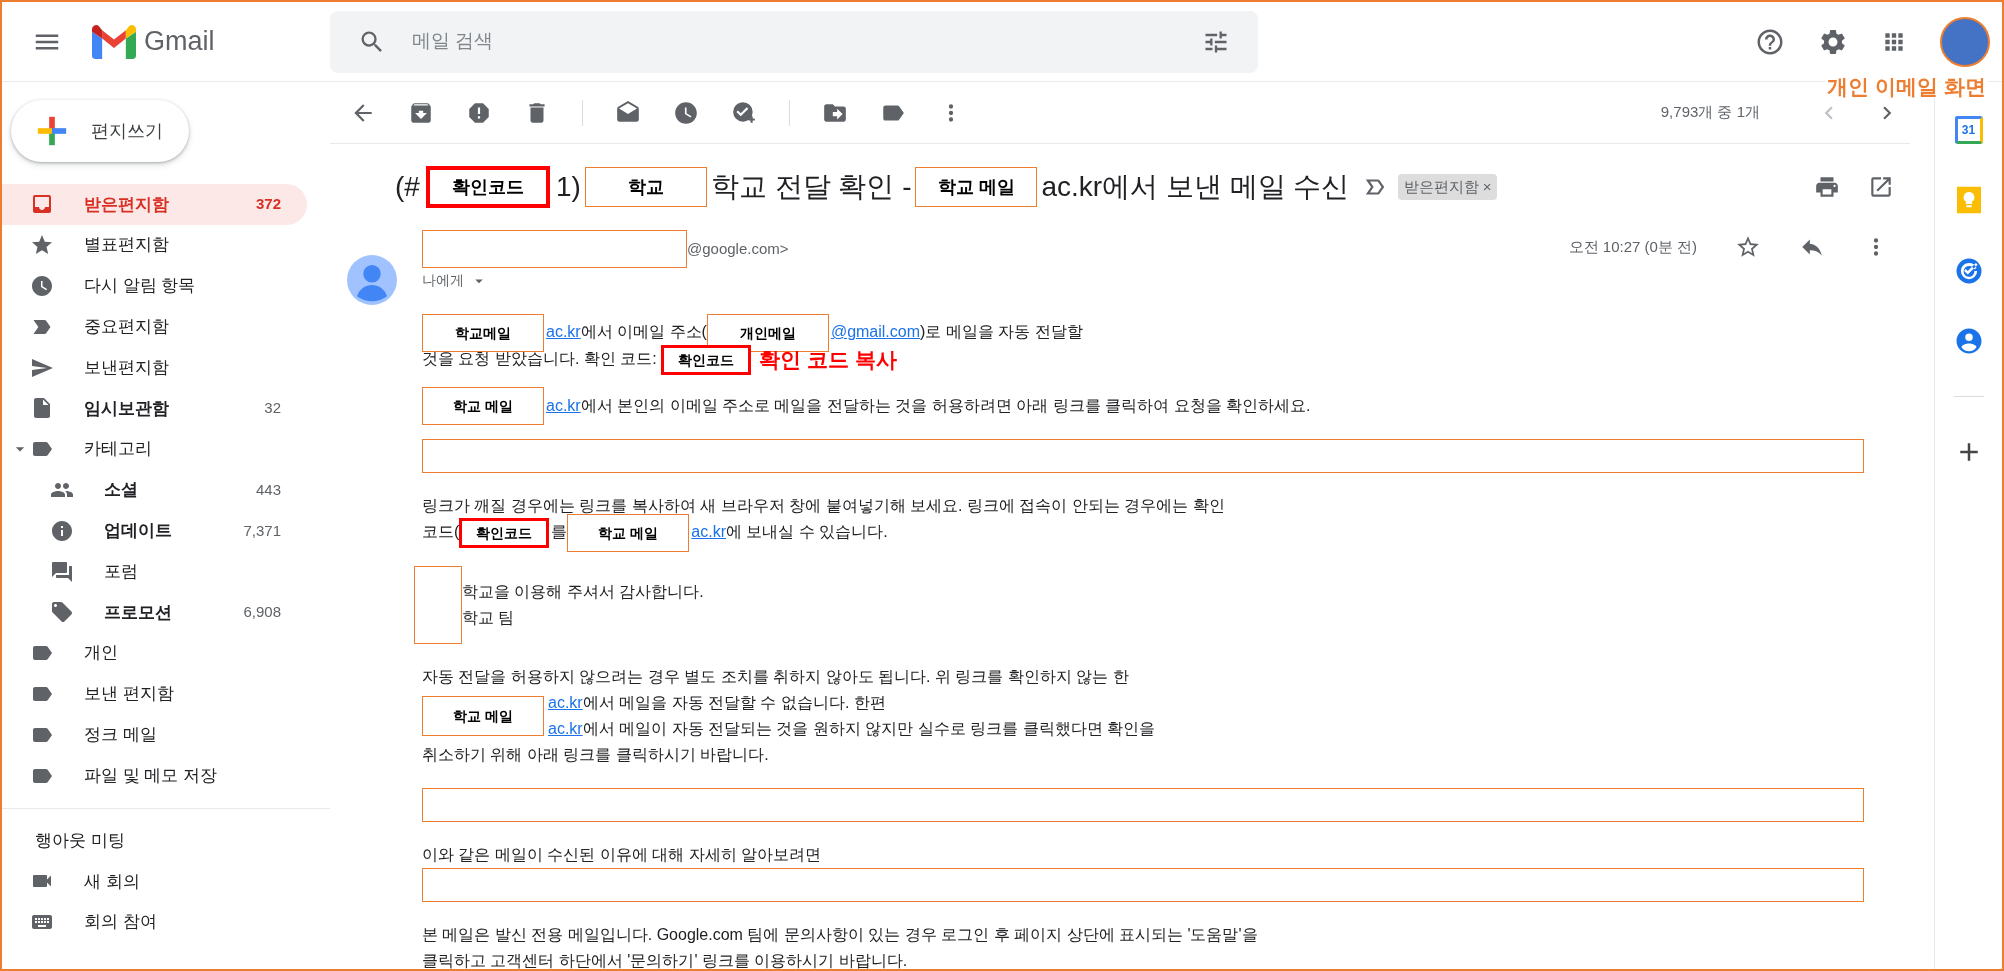 The height and width of the screenshot is (971, 2004). What do you see at coordinates (443, 280) in the screenshot?
I see `recipient-text: 나에게` at bounding box center [443, 280].